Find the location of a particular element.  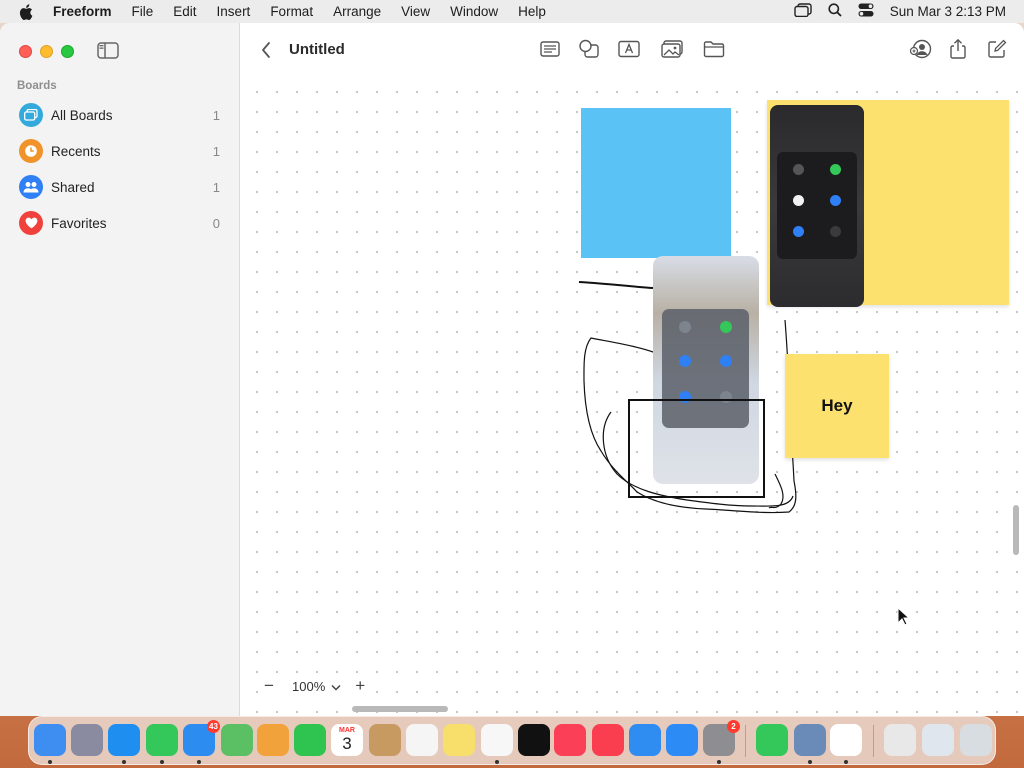

folder-icon is located at coordinates (714, 49).